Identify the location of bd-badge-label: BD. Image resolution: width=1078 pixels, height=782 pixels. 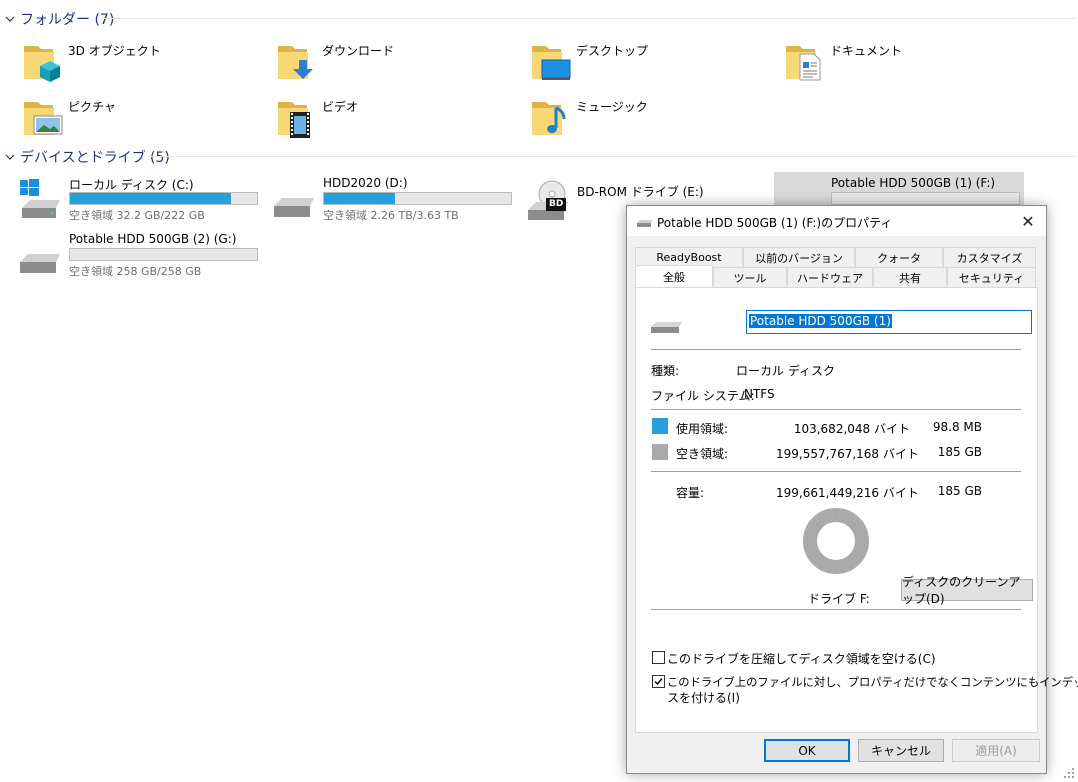
(556, 204).